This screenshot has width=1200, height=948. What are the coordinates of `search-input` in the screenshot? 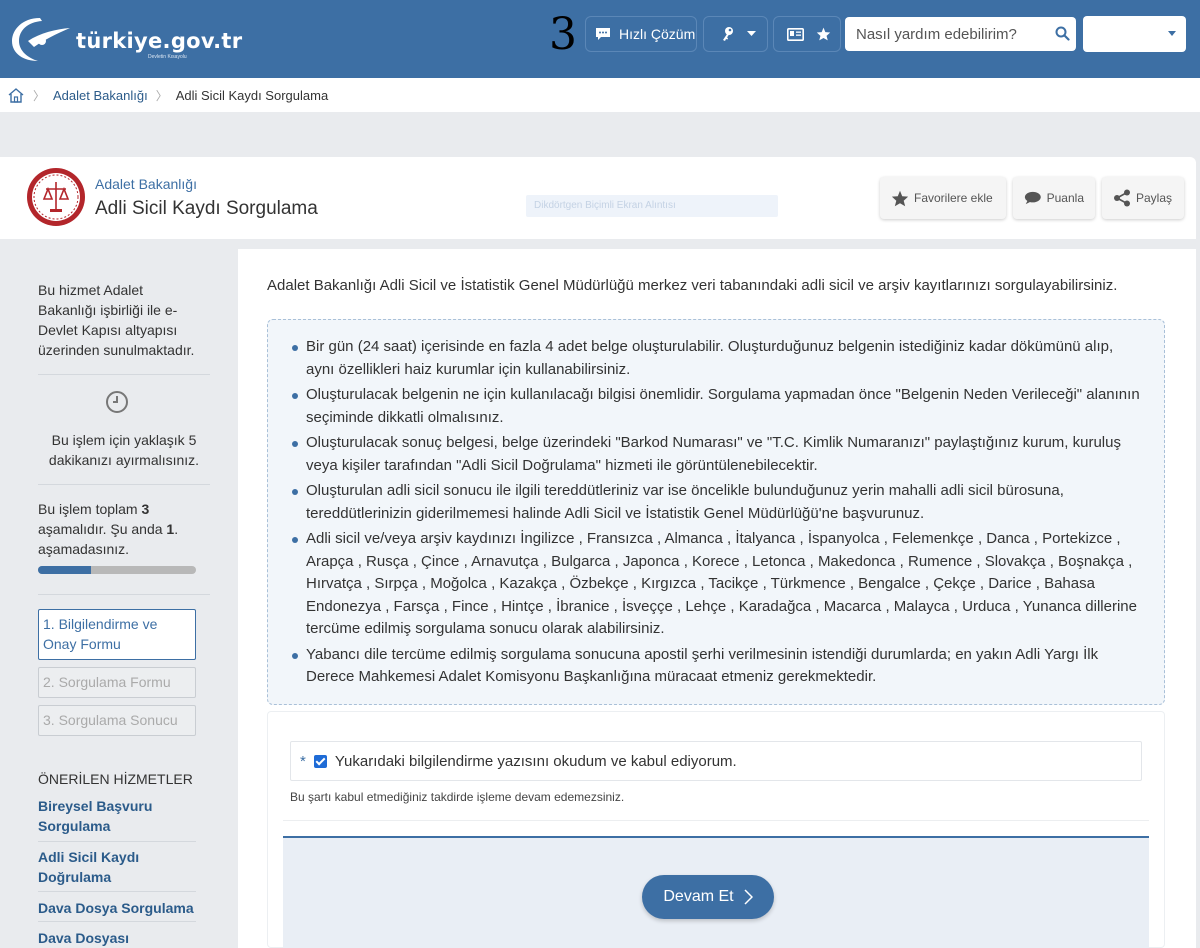 It's located at (945, 34).